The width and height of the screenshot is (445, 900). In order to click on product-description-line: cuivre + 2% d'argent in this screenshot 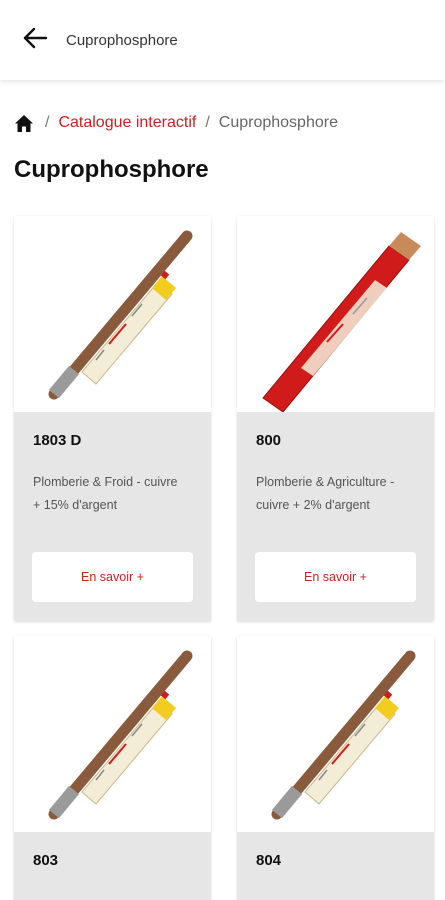, I will do `click(313, 505)`.